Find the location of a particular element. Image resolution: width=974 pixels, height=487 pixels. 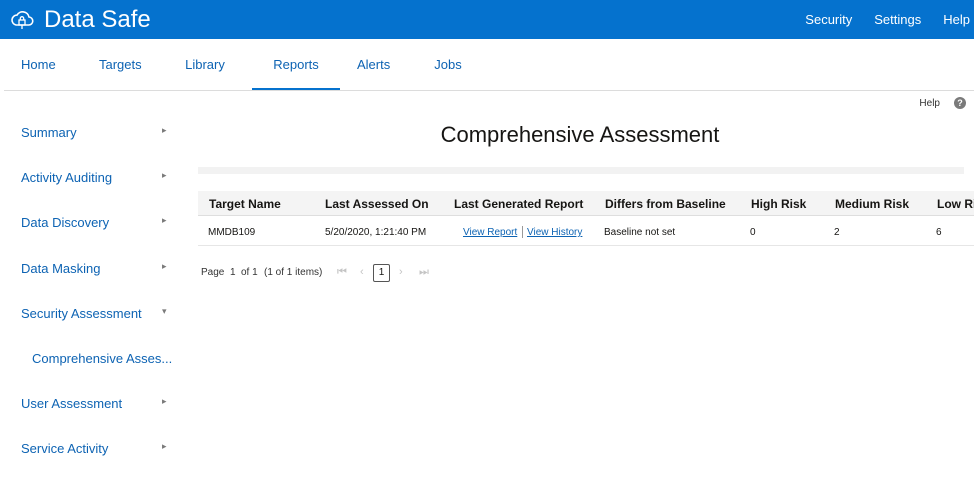

tab-library: Library is located at coordinates (205, 64).